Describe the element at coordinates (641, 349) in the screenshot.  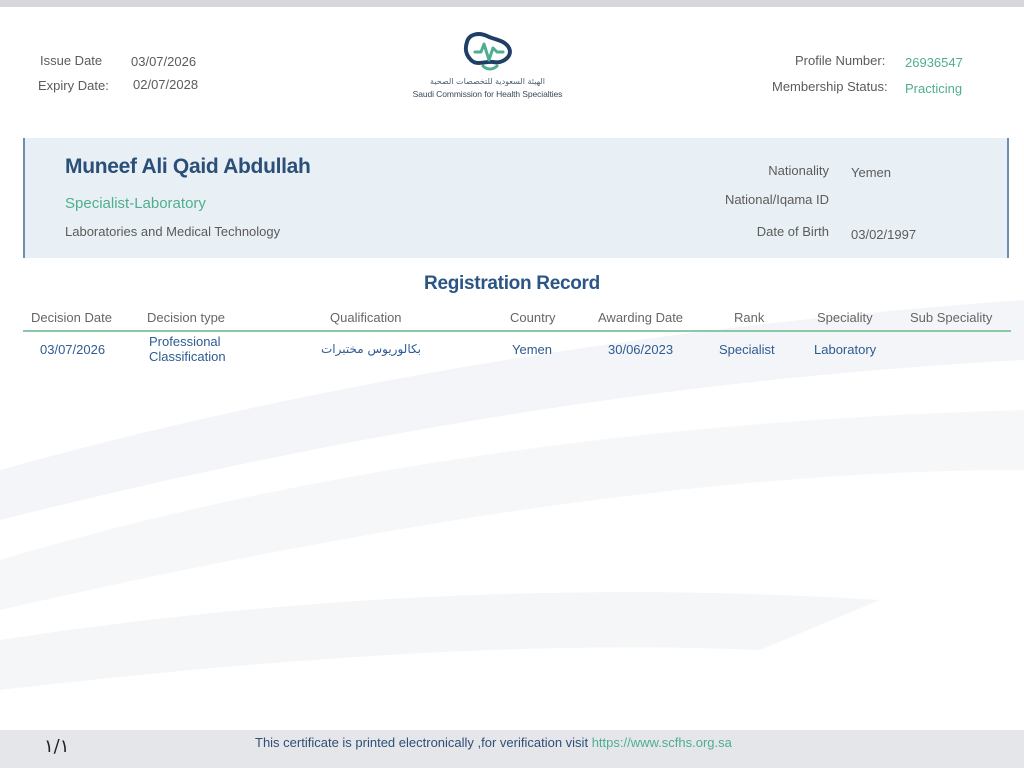
I see `cell-awarding-date: 30/06/2023` at that location.